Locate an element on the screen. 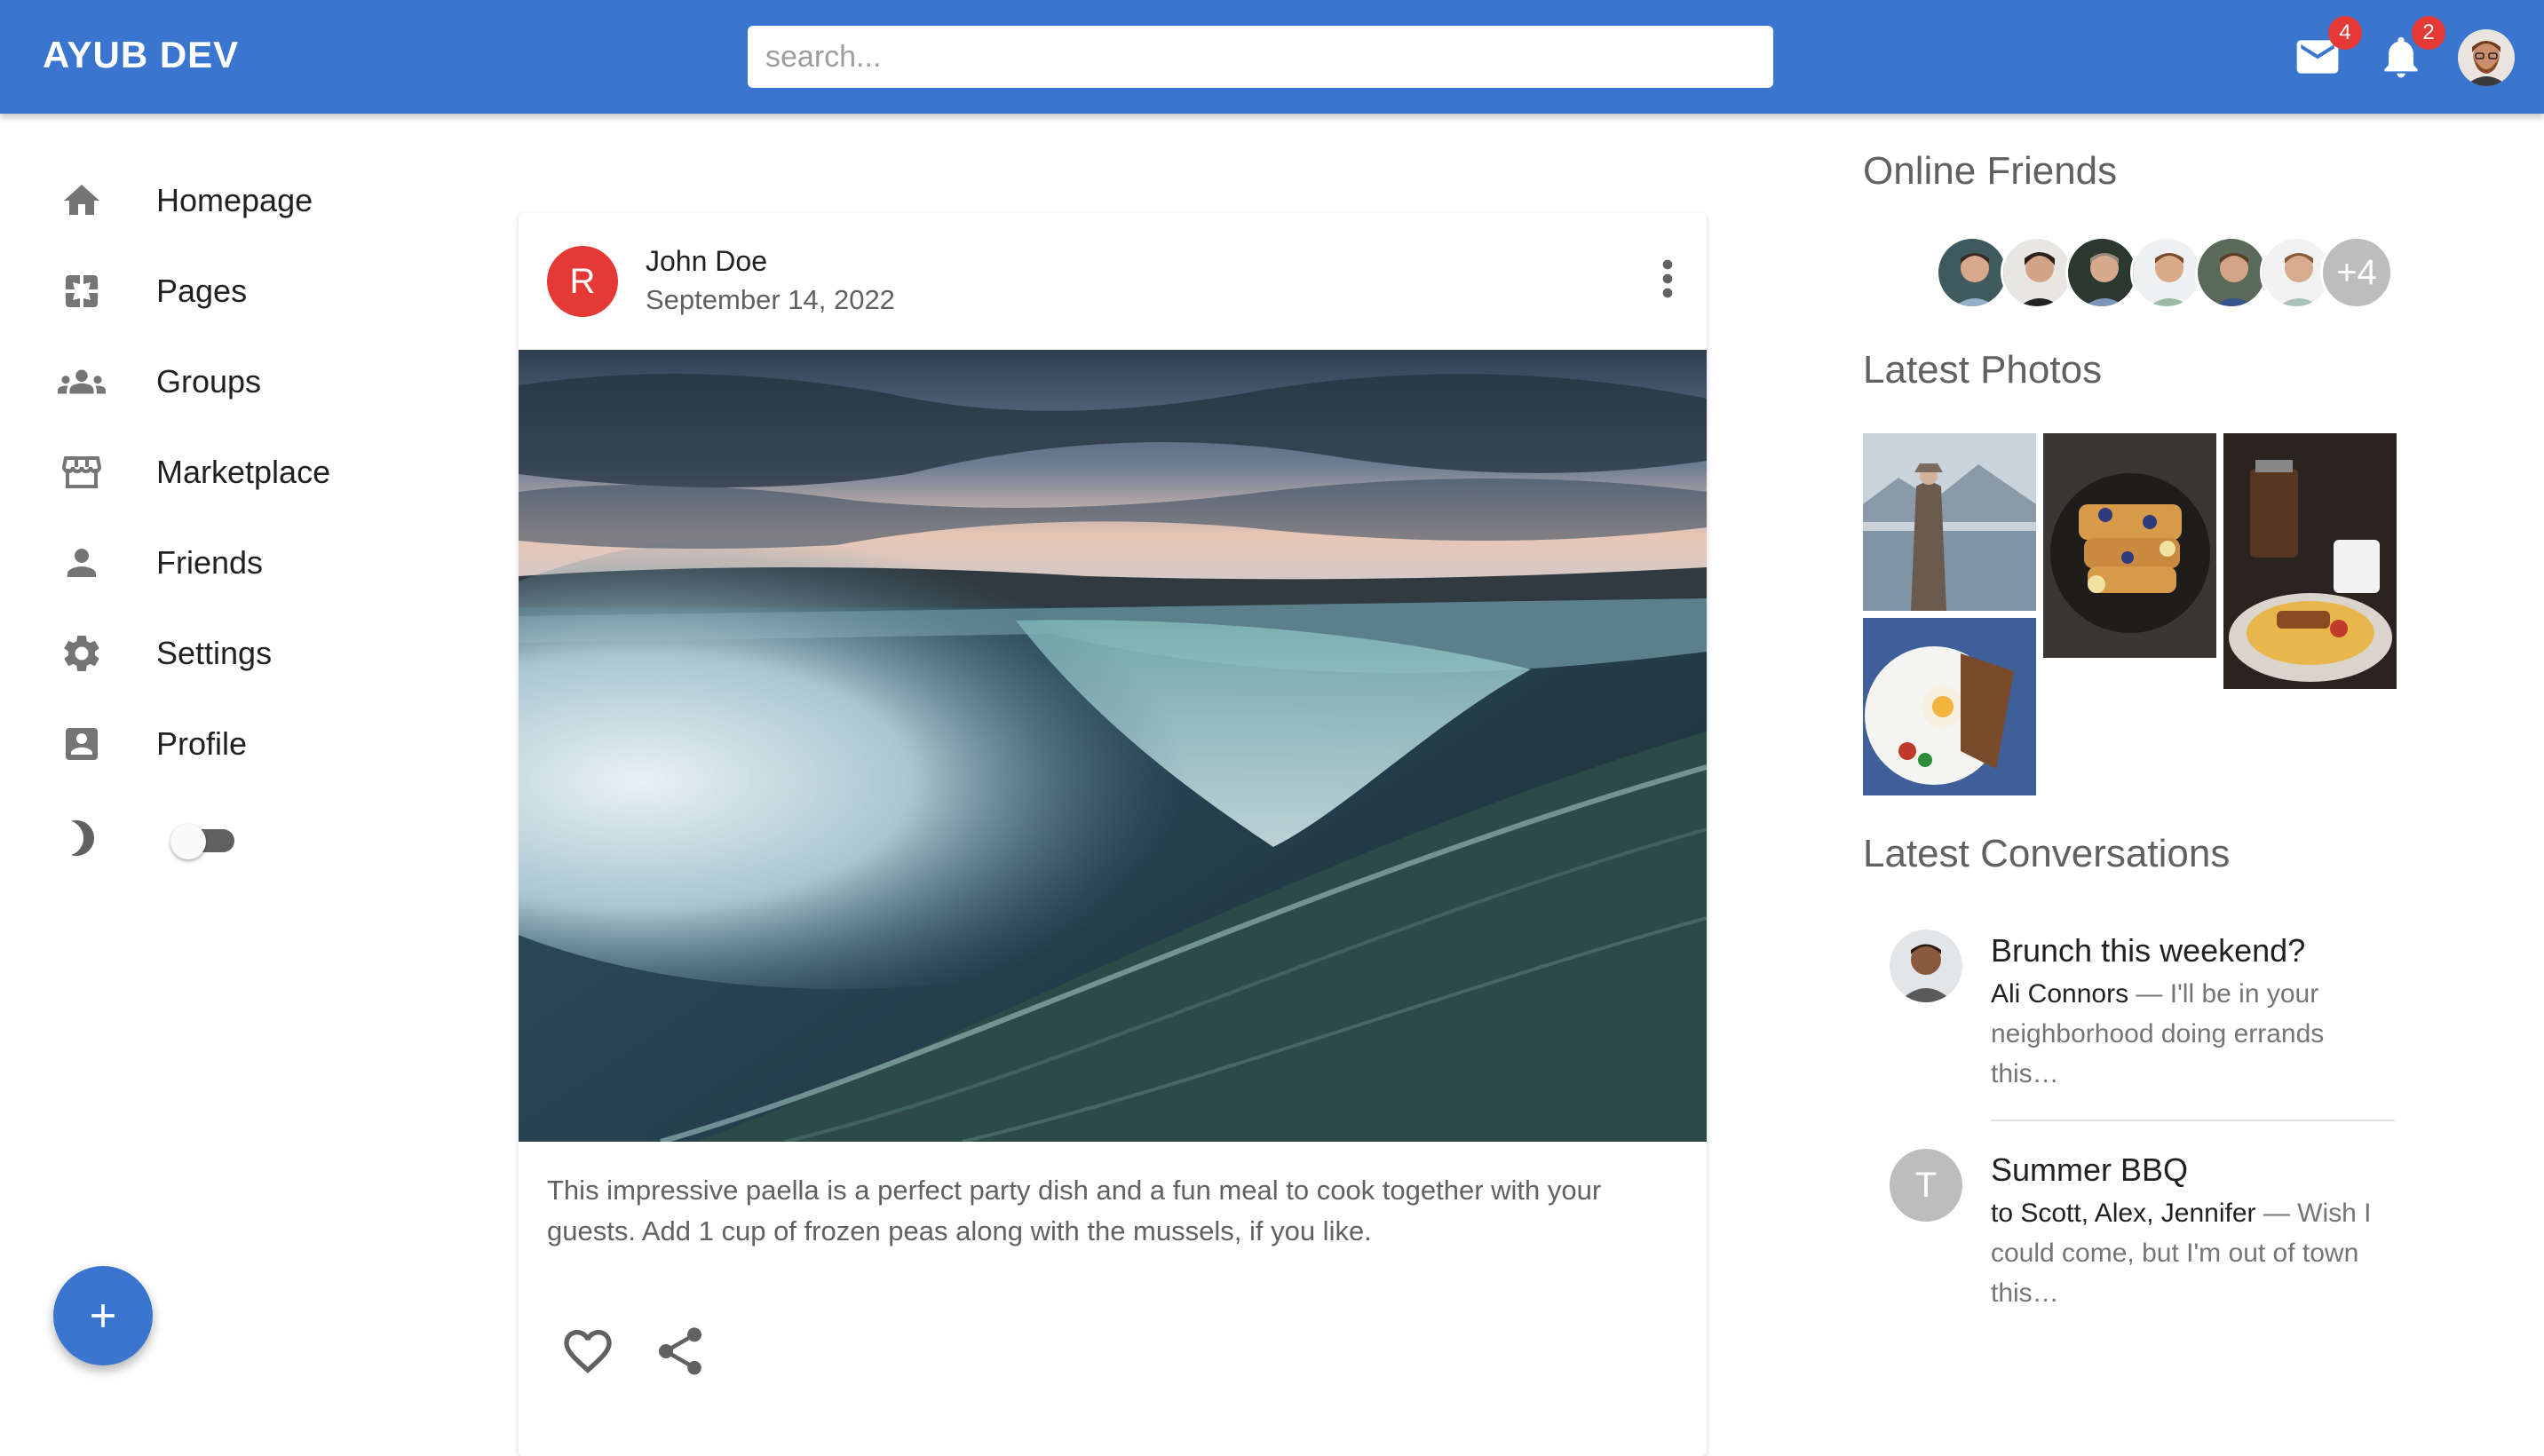 This screenshot has height=1456, width=2544. conversation-participants: Ali Connors is located at coordinates (2060, 994).